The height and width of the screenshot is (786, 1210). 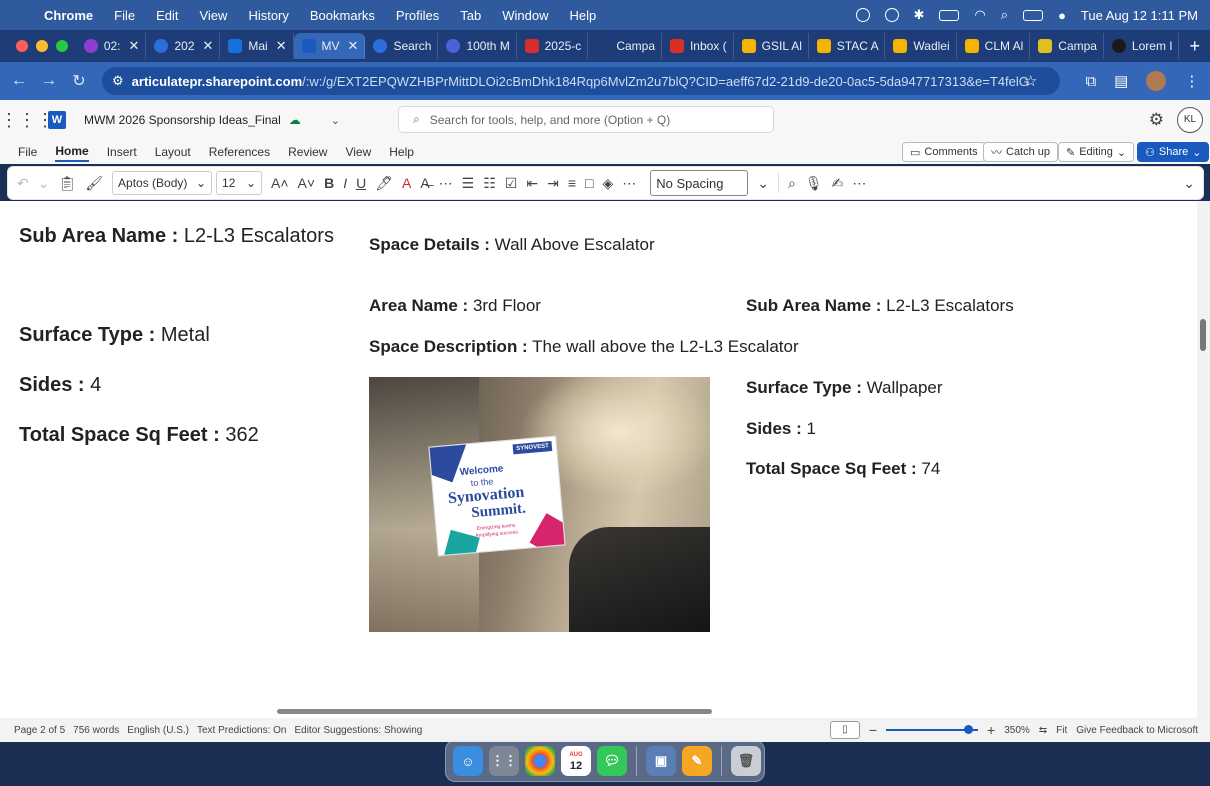 I want to click on close-window-button, so click(x=22, y=46).